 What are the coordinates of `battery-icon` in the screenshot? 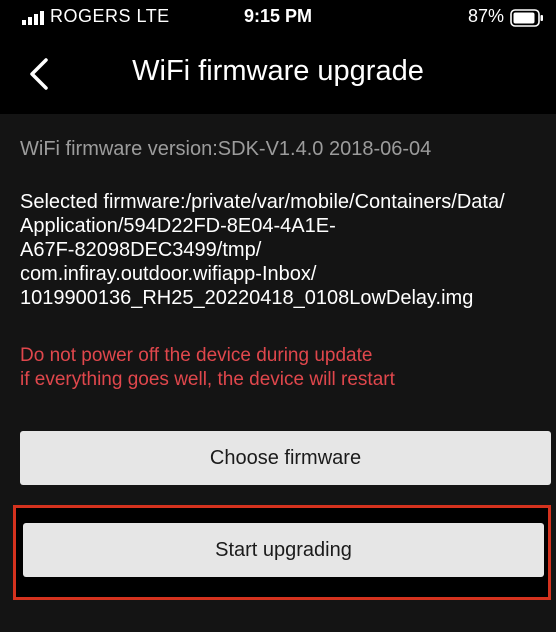 It's located at (526, 18).